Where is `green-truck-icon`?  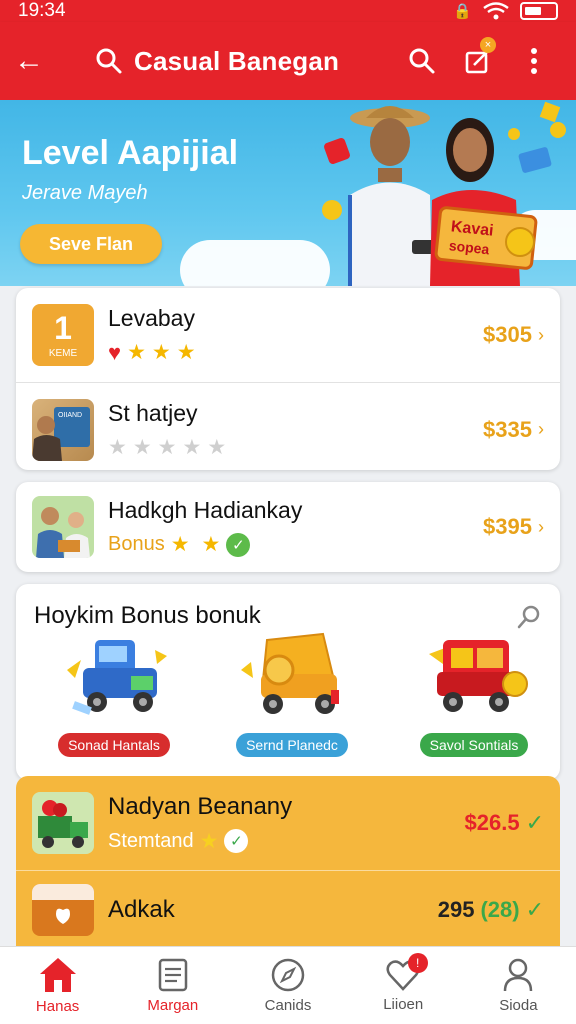 green-truck-icon is located at coordinates (63, 824).